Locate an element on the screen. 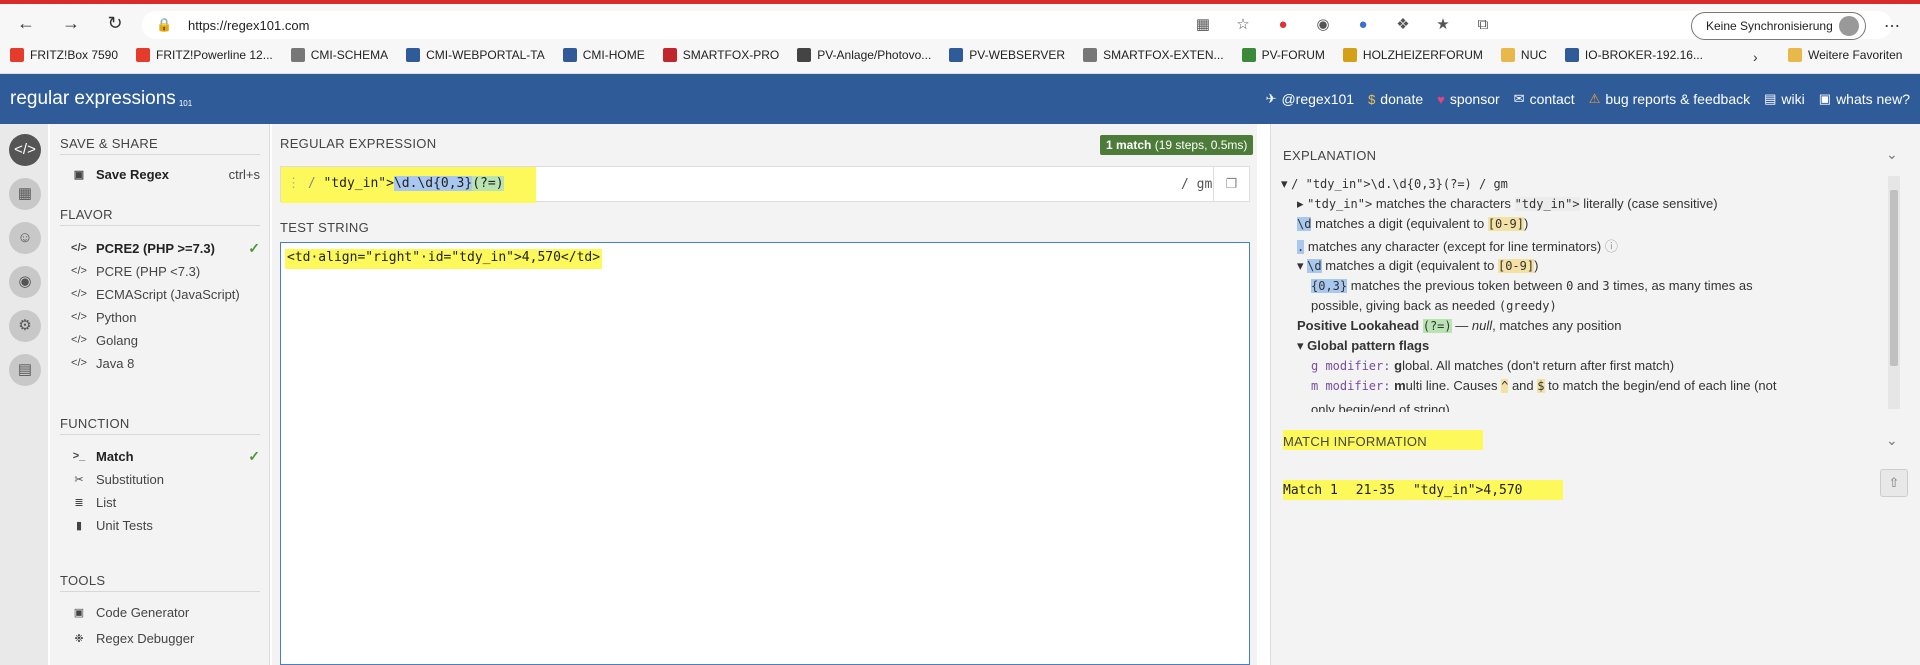 This screenshot has width=1920, height=665. save-regex-button: ▣ Save Regex ctrl+s is located at coordinates (165, 174).